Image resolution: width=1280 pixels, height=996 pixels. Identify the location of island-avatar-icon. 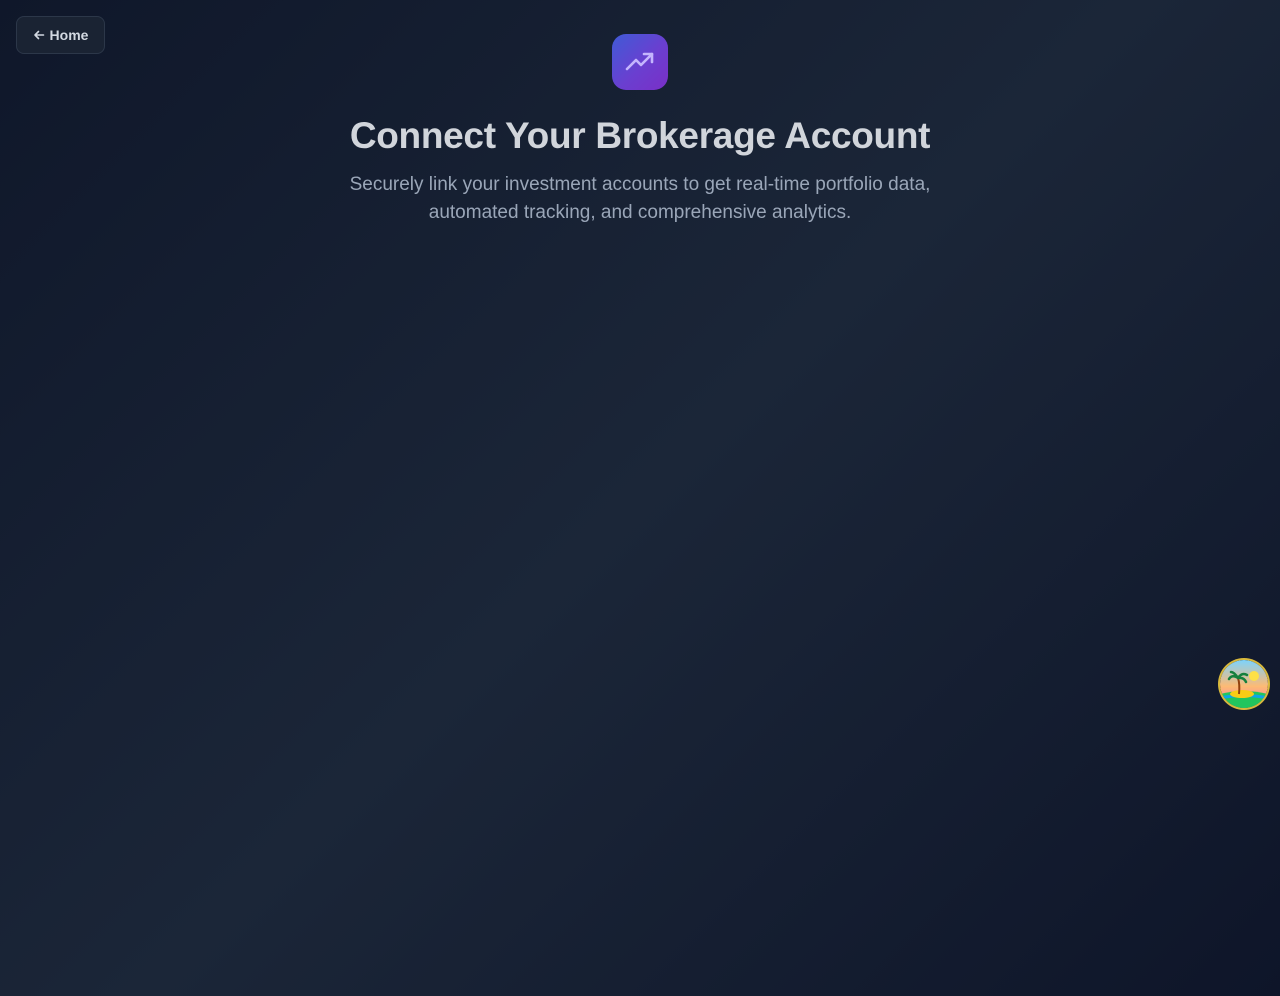
(1244, 684).